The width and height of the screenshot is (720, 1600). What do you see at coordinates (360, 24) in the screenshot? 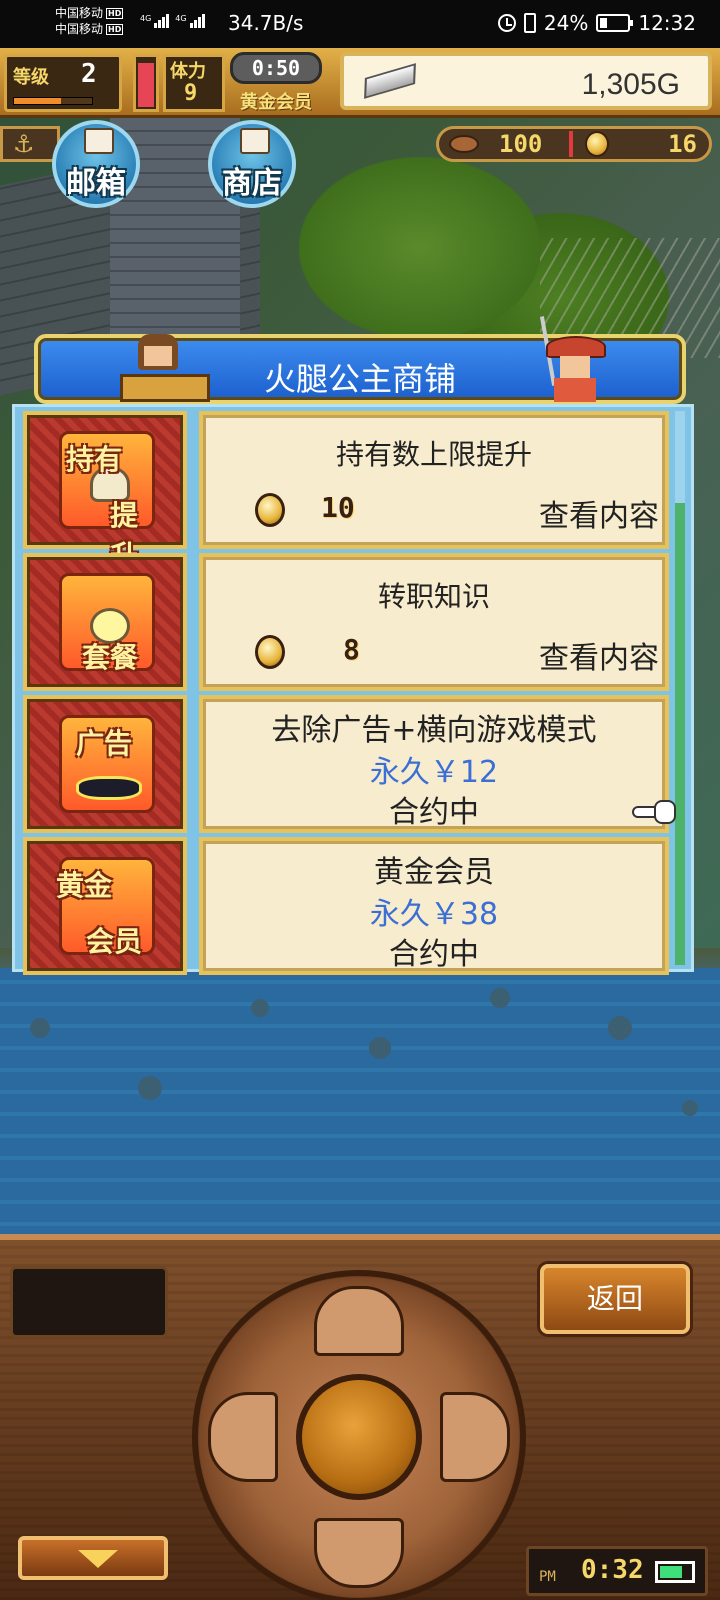
I see `system-status-bar: 中国移动 HD 中国移动 HD 4G 4G 34.7B/s 24% 12:32` at bounding box center [360, 24].